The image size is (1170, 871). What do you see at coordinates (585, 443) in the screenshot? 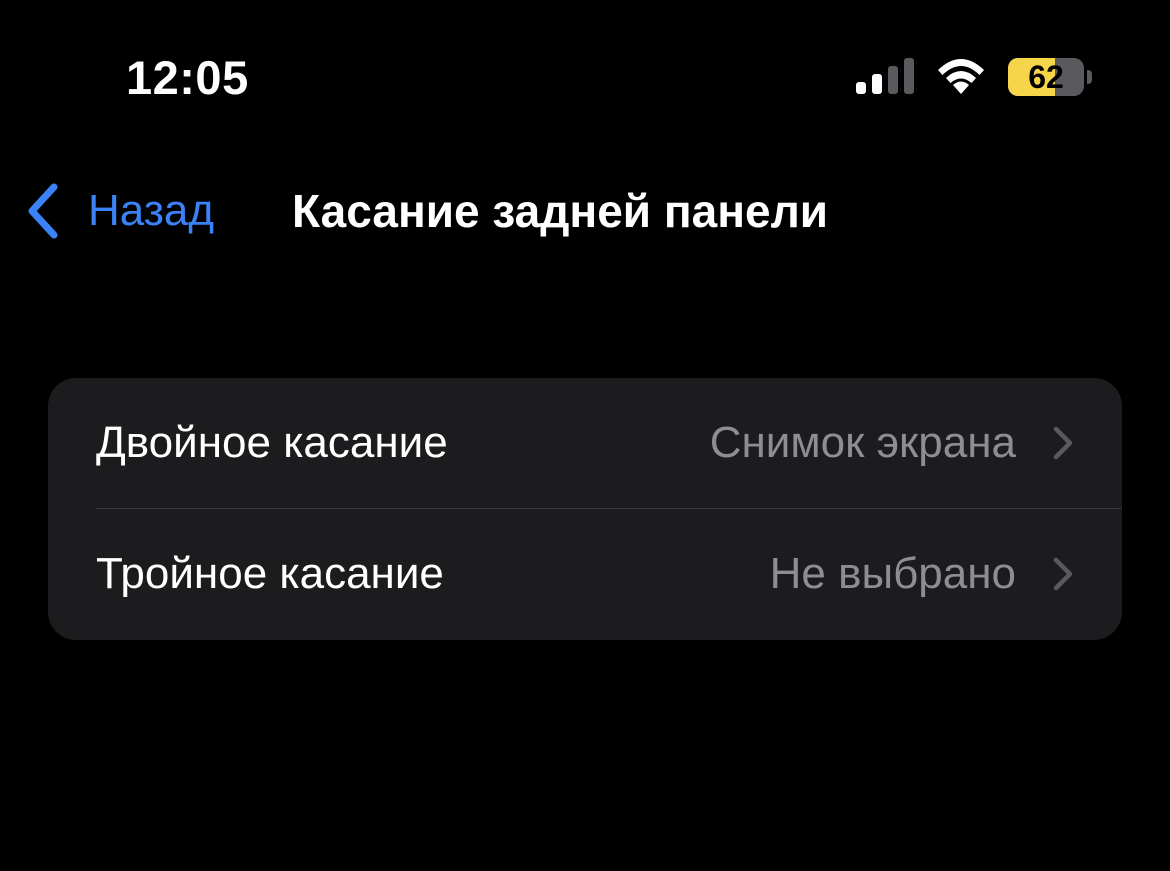
I see `settings-row-double-tap: Двойное касание Снимок экрана` at bounding box center [585, 443].